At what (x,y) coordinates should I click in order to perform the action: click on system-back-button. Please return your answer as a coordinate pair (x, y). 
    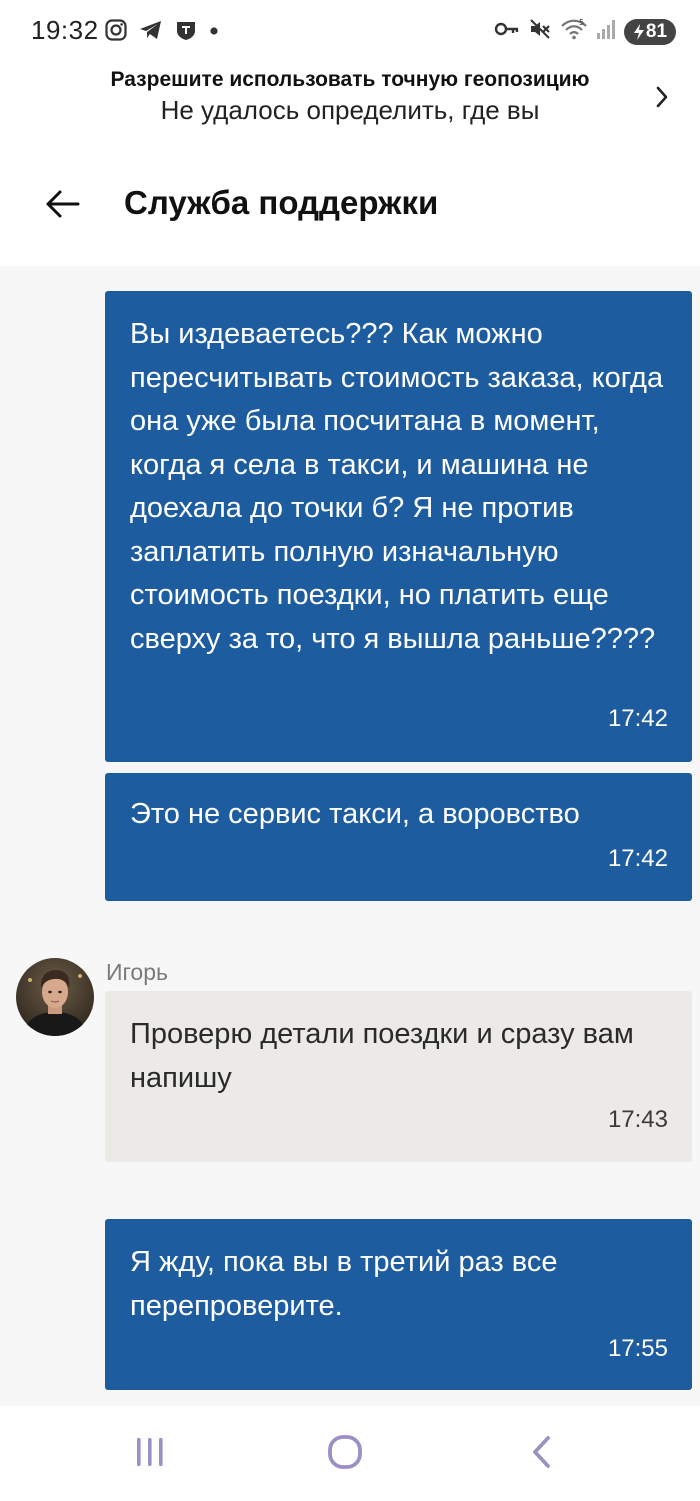
    Looking at the image, I should click on (542, 1454).